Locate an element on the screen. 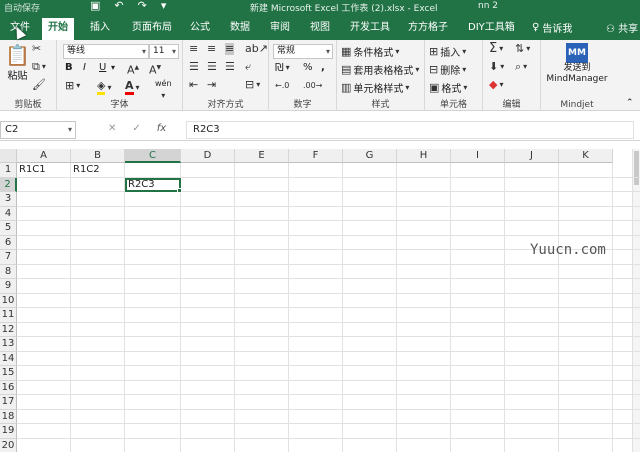 This screenshot has height=452, width=640. tab-diy-toolbox: DIY工具箱 is located at coordinates (491, 29).